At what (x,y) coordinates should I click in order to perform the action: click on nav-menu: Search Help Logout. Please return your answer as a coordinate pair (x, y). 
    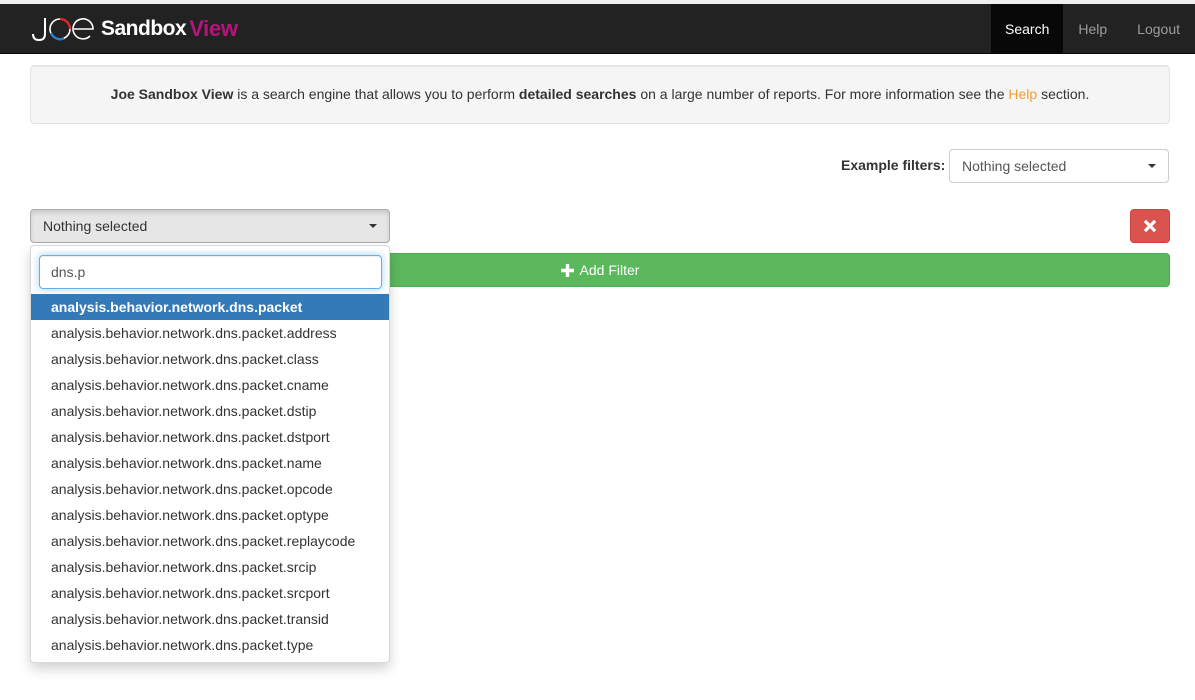
    Looking at the image, I should click on (1093, 29).